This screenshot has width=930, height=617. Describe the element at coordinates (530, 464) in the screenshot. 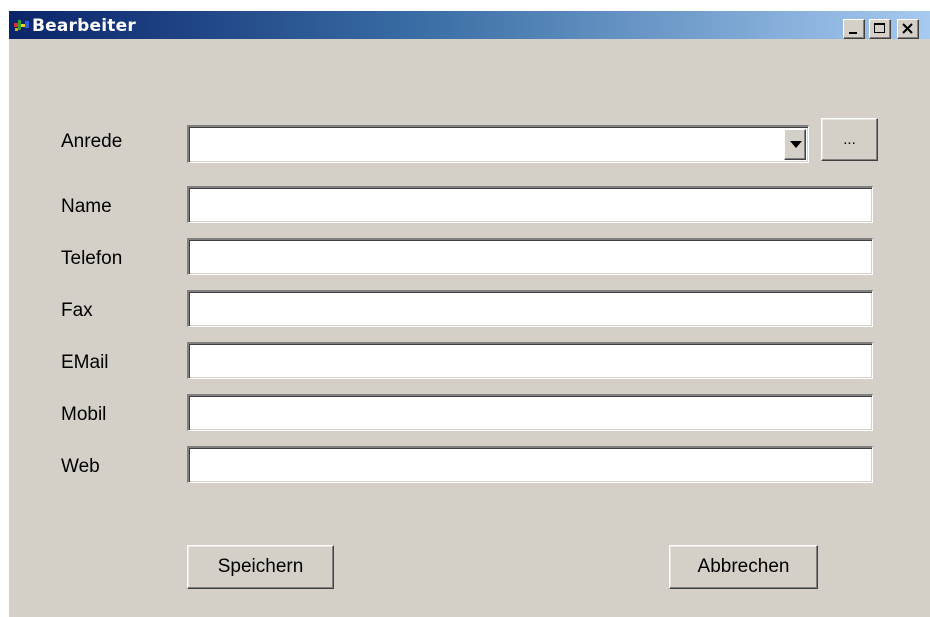

I see `web-field` at that location.